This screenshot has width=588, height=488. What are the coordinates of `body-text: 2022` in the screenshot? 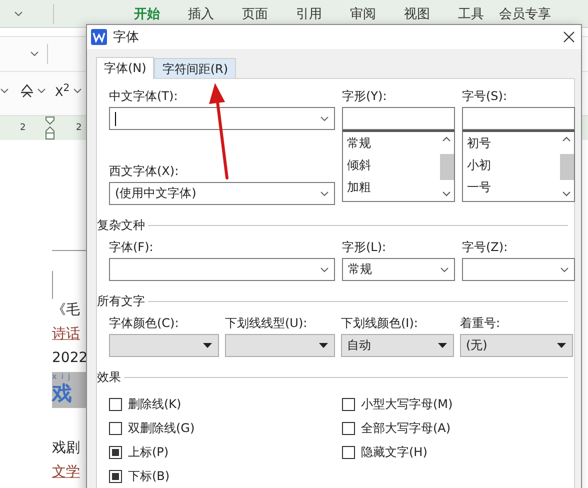 It's located at (70, 358).